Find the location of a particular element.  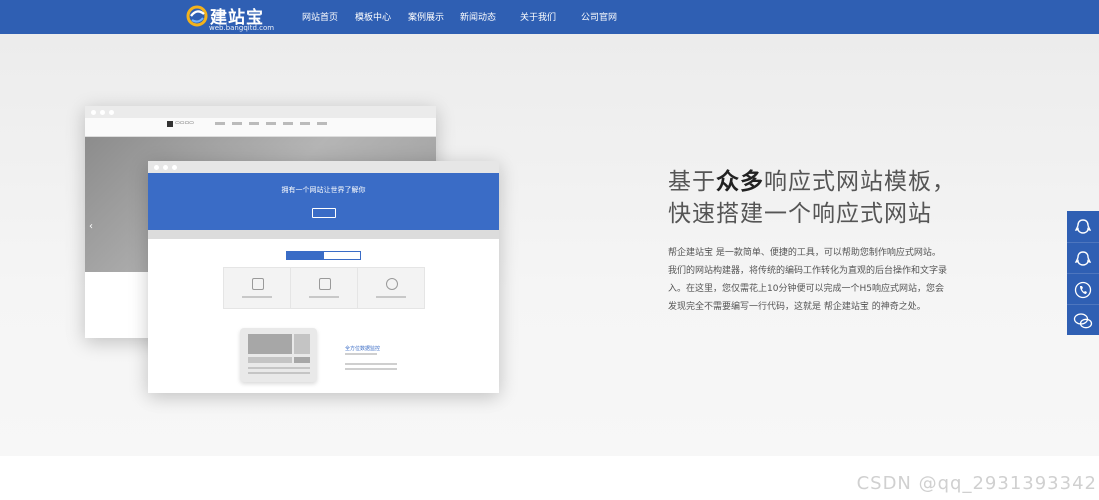

mockup-navbar: ▭▭▭▭ is located at coordinates (260, 127).